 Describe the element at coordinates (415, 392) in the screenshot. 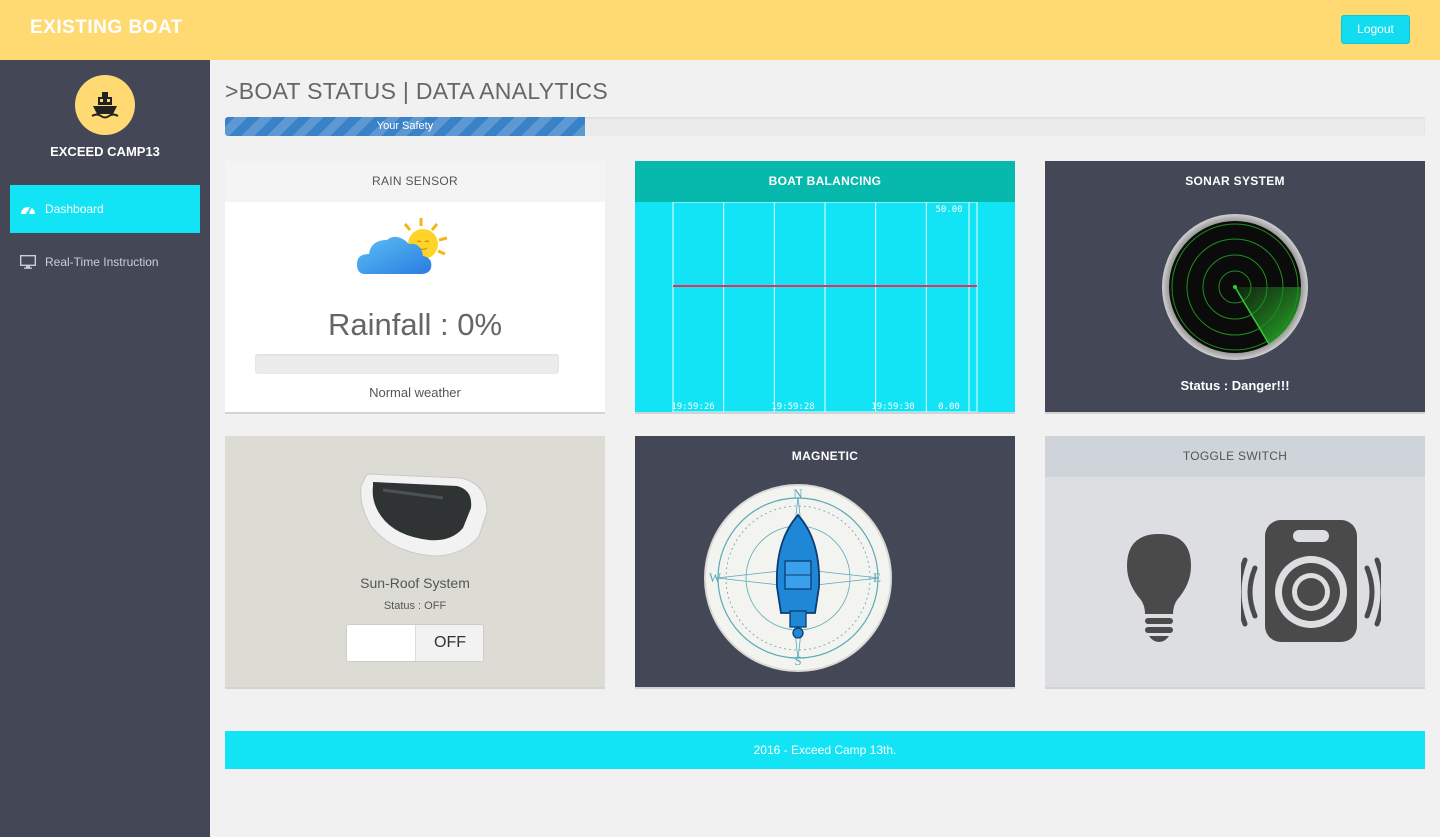

I see `weather-text: Normal weather` at that location.